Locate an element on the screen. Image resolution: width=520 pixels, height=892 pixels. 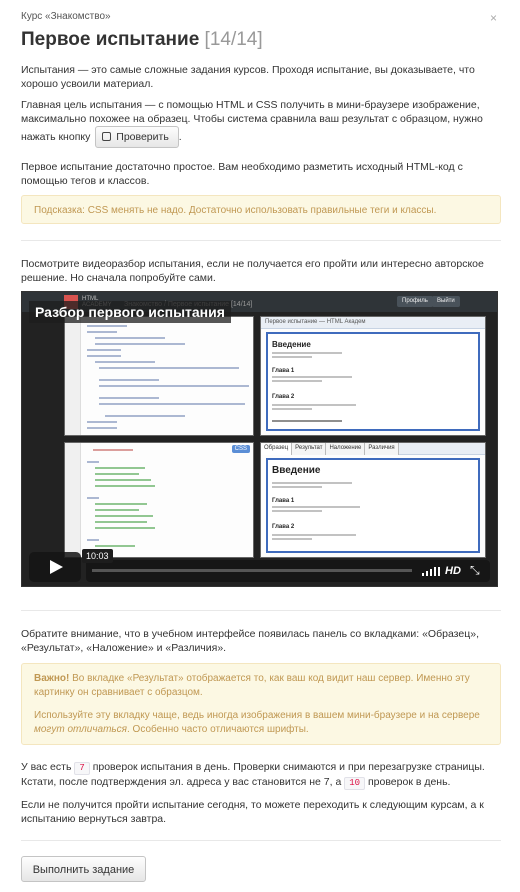
warning-strong: Важно! is located at coordinates (52, 678).